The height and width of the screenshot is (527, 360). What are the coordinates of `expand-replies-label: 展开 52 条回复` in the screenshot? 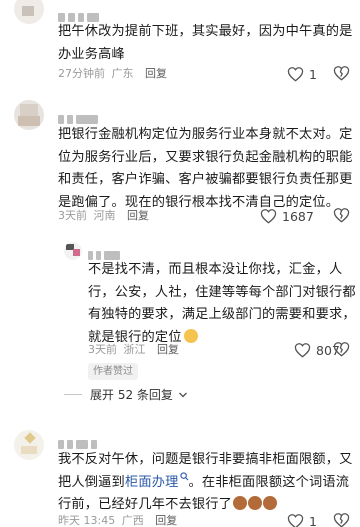 It's located at (131, 395).